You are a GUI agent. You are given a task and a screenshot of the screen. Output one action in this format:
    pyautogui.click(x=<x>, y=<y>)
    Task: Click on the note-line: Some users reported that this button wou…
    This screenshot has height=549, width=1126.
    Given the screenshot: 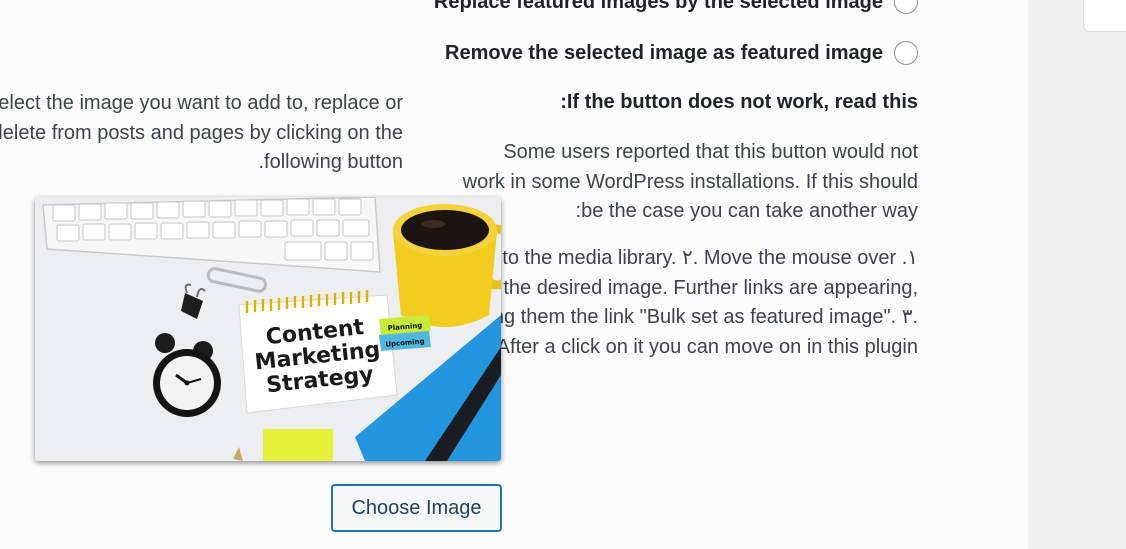 What is the action you would take?
    pyautogui.click(x=710, y=152)
    